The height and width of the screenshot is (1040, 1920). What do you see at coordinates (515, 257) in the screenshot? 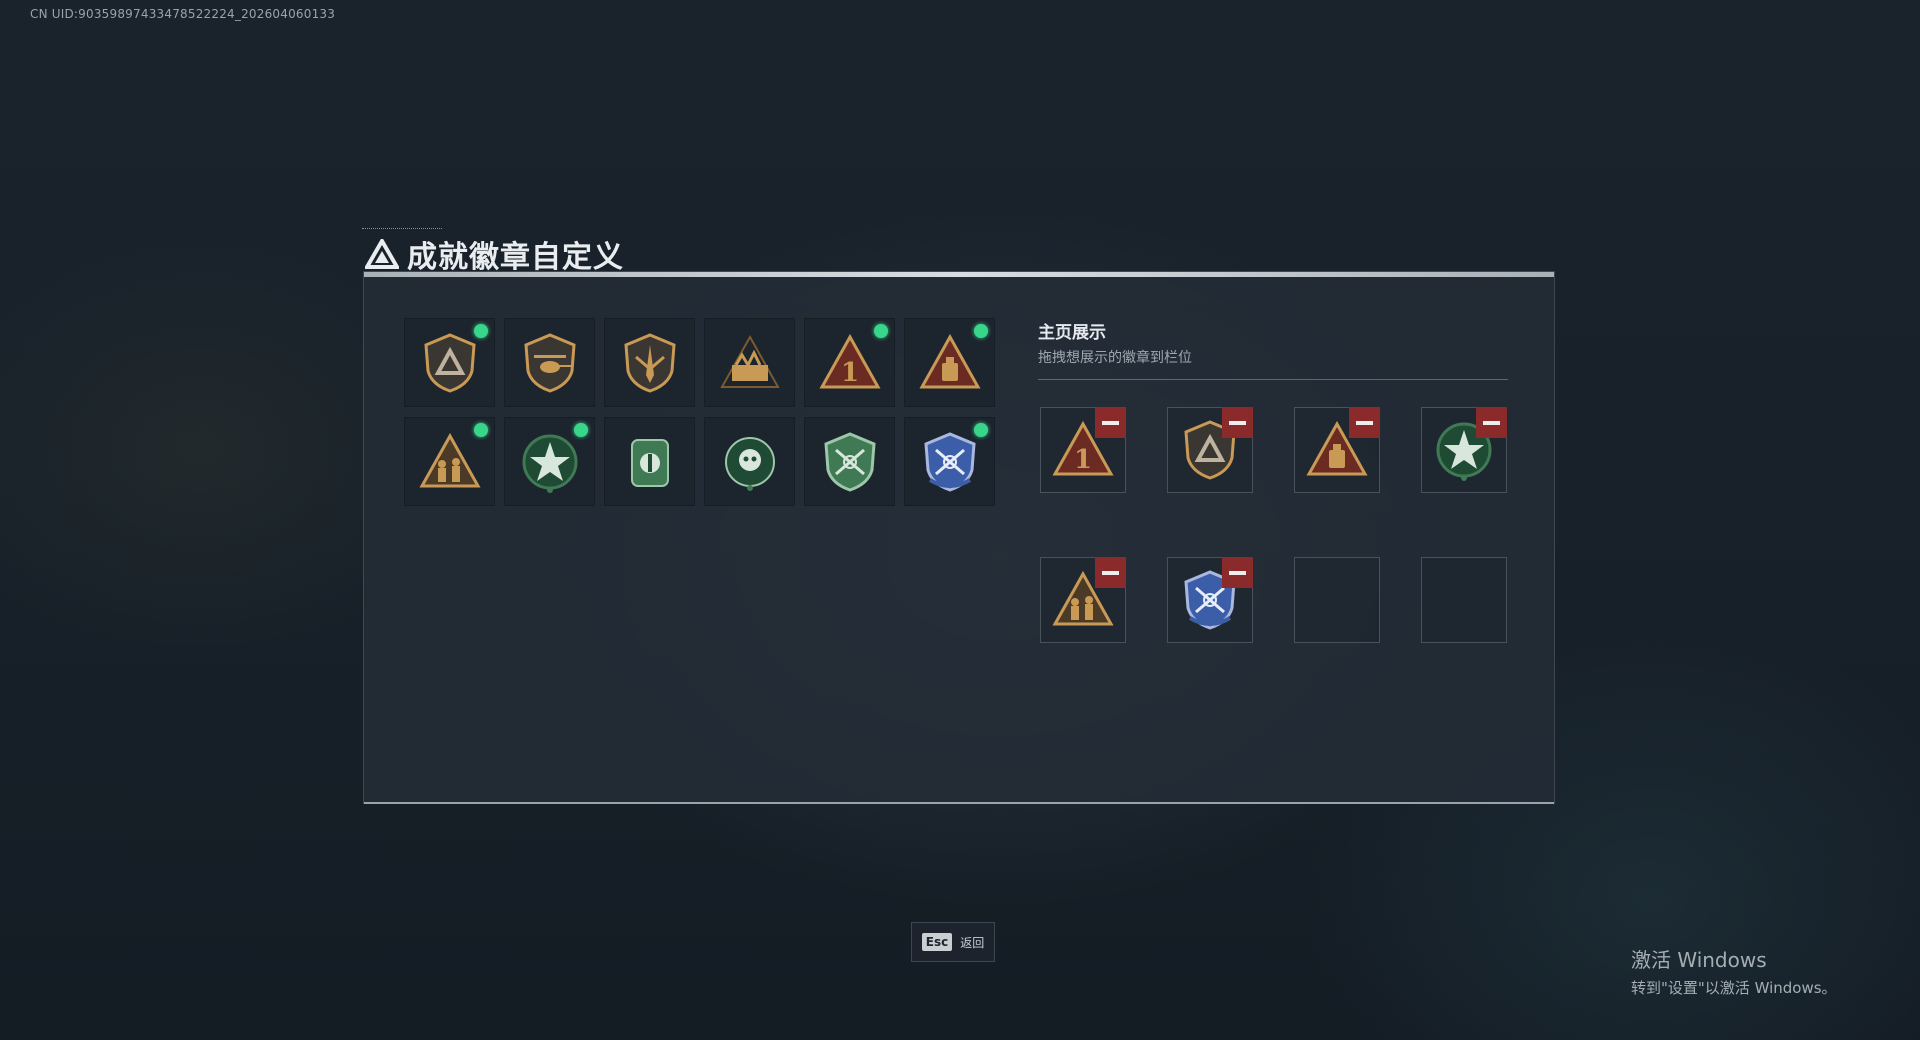
I see `page-title: 成就徽章自定义` at bounding box center [515, 257].